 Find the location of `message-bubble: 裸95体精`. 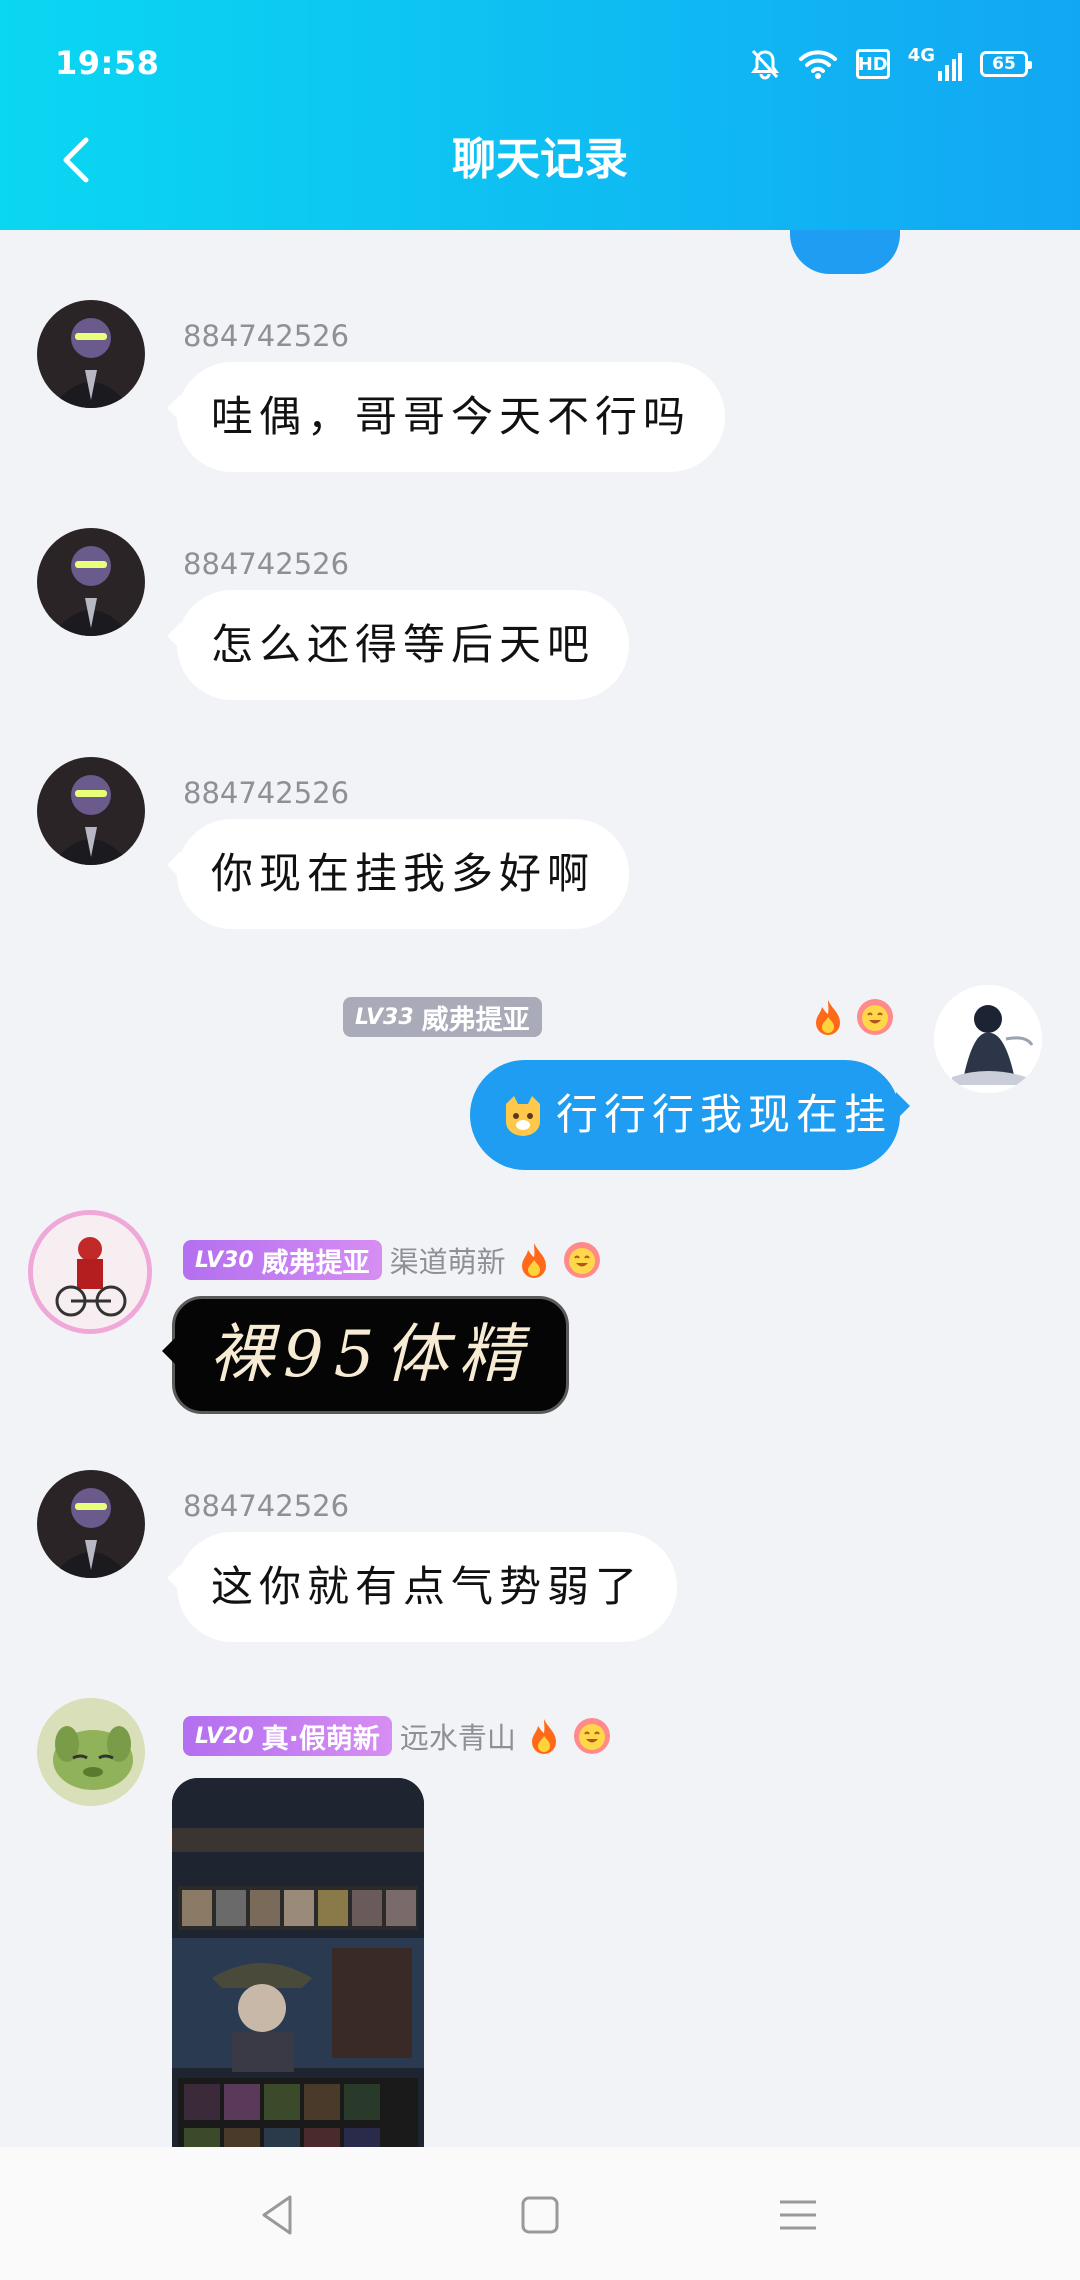

message-bubble: 裸95体精 is located at coordinates (365, 1355).